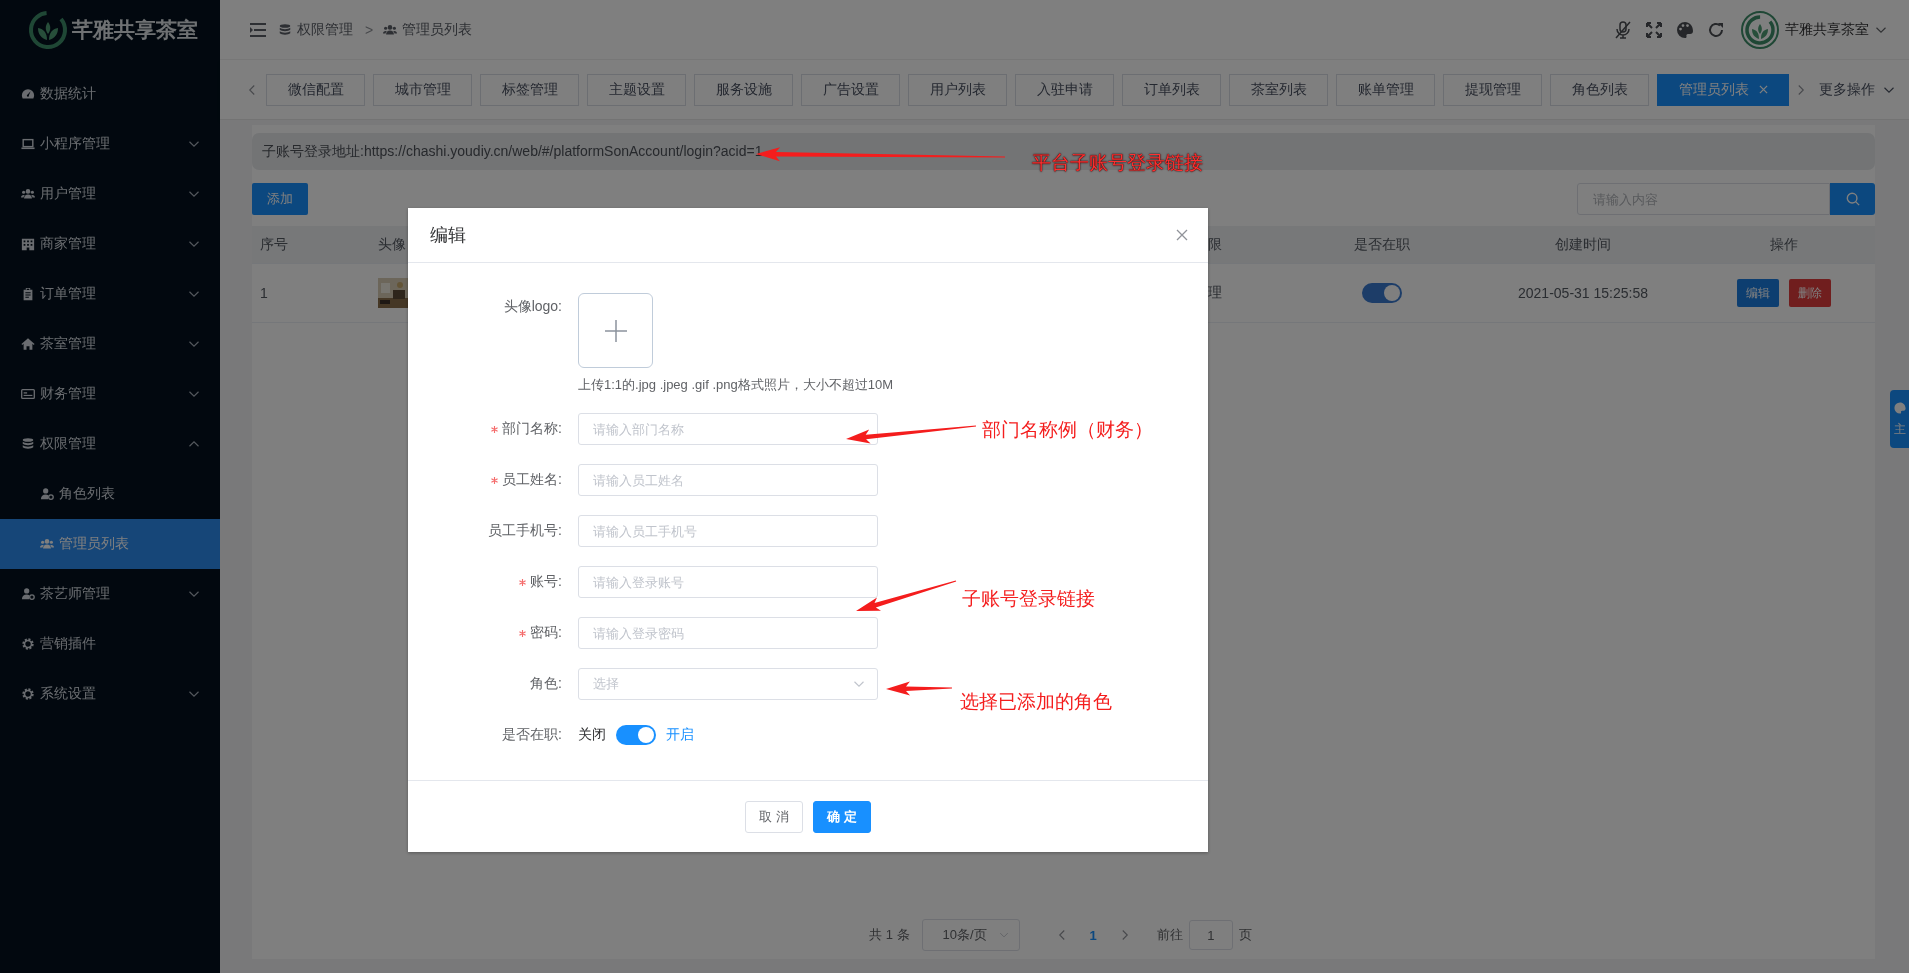 This screenshot has height=973, width=1909. Describe the element at coordinates (532, 735) in the screenshot. I see `field-label: 是否在职:` at that location.